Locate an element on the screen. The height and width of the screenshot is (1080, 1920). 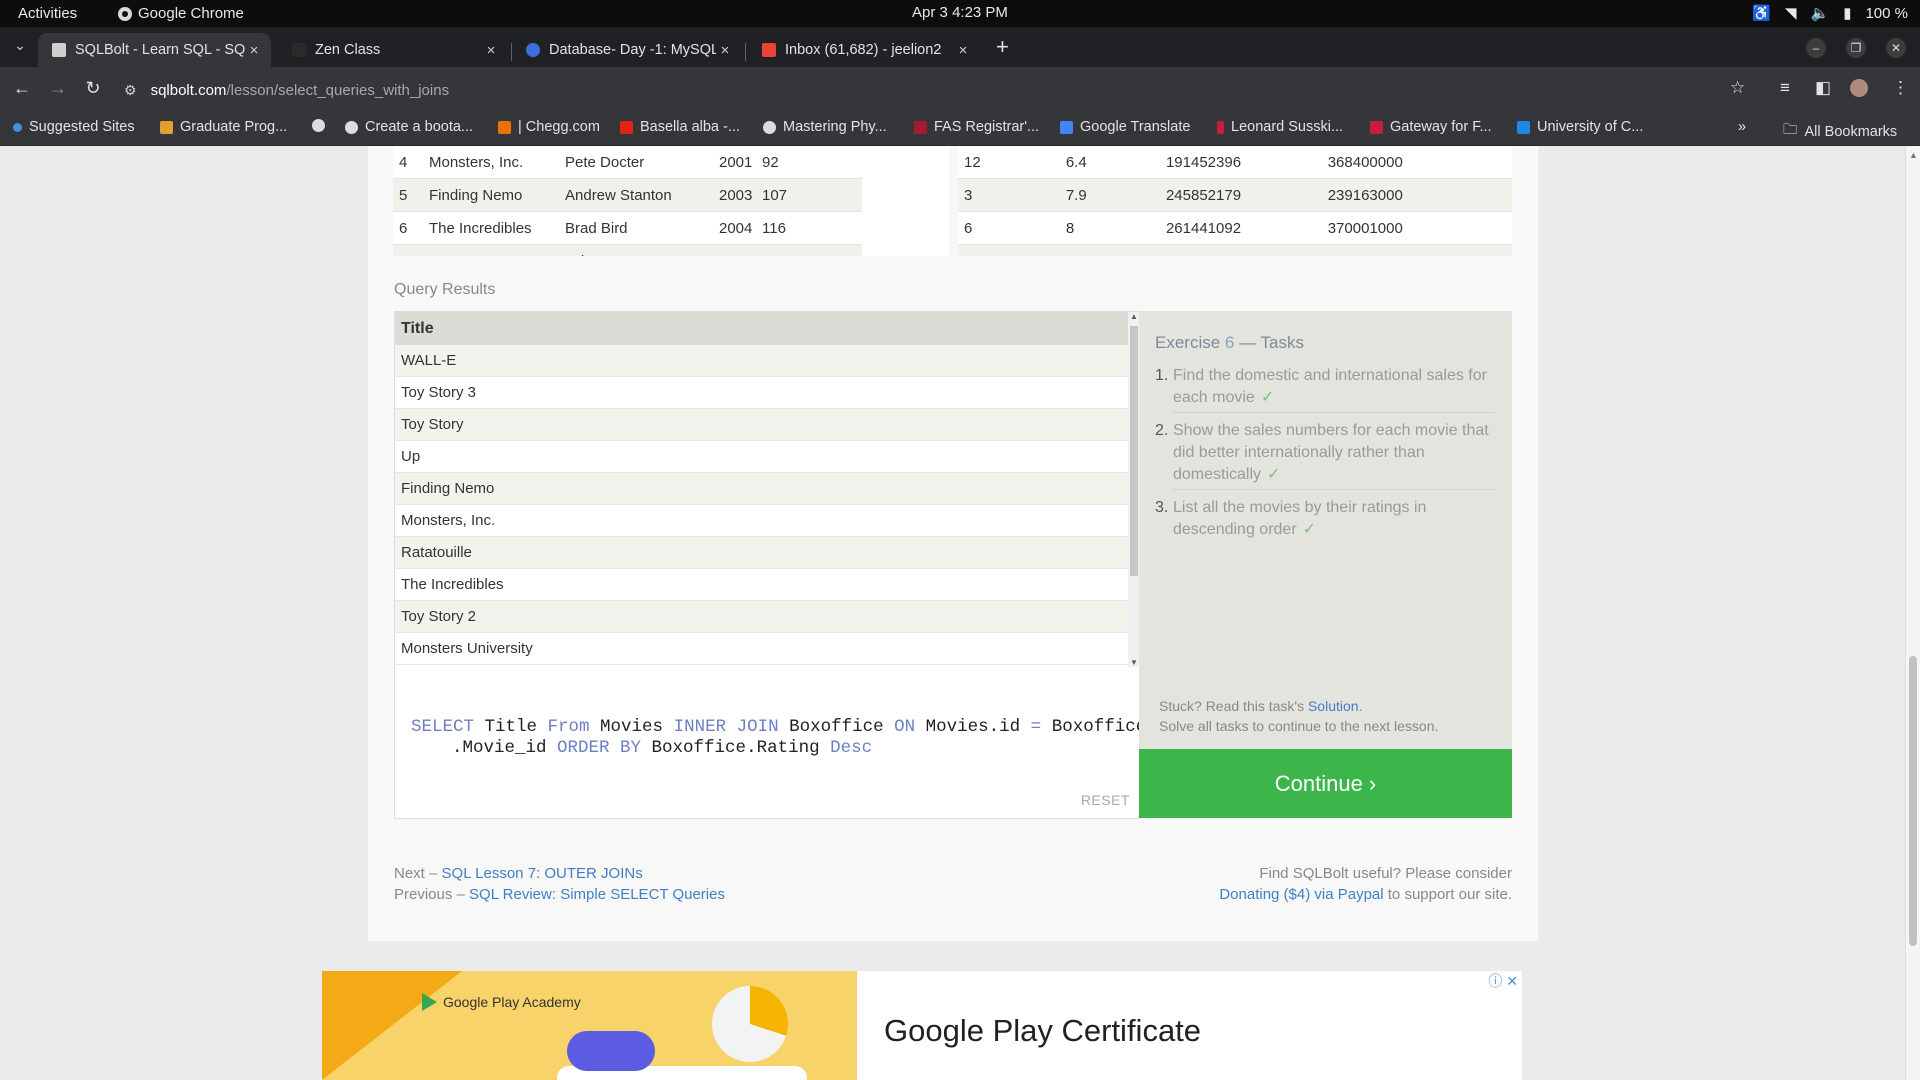
result-row: Monsters University is located at coordinates (761, 649).